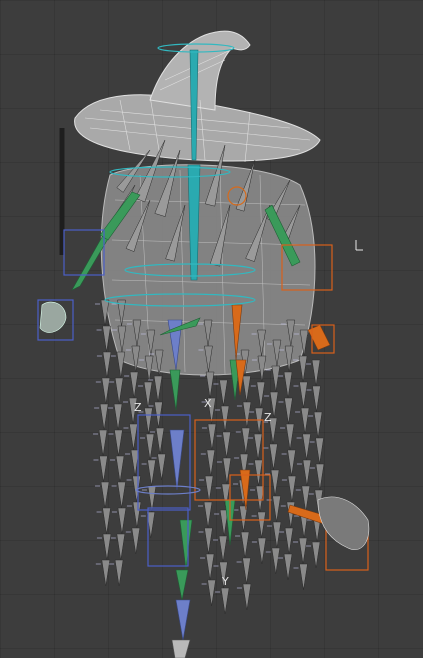 This screenshot has width=423, height=658. I want to click on left-hand-mesh, so click(53, 317).